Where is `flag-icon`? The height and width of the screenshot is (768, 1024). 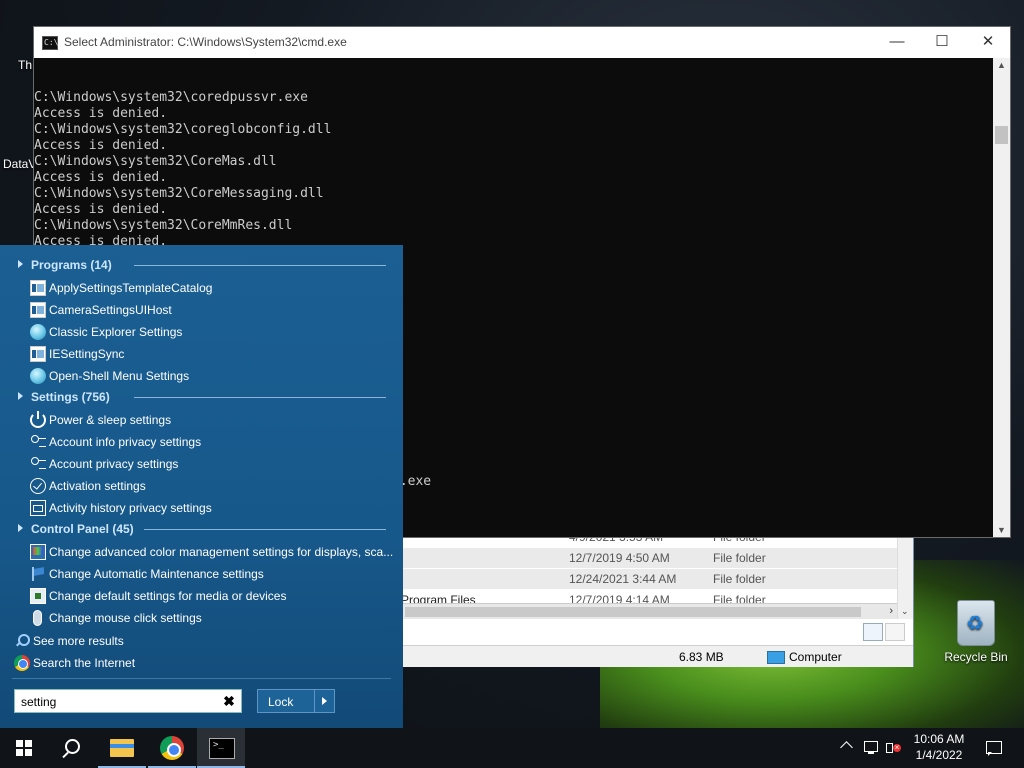
flag-icon is located at coordinates (38, 574).